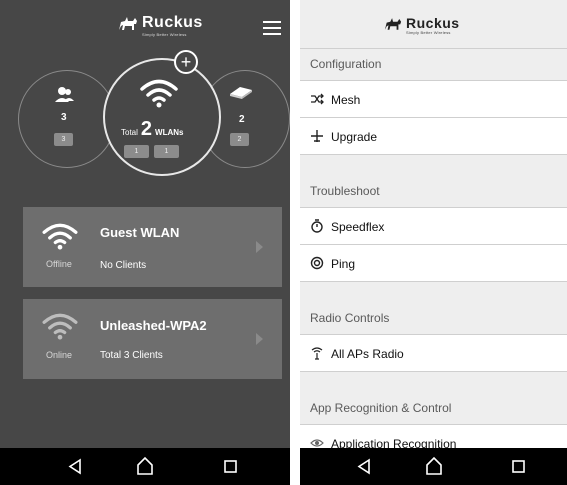  Describe the element at coordinates (136, 151) in the screenshot. I see `wlan-badge-1: 1` at that location.